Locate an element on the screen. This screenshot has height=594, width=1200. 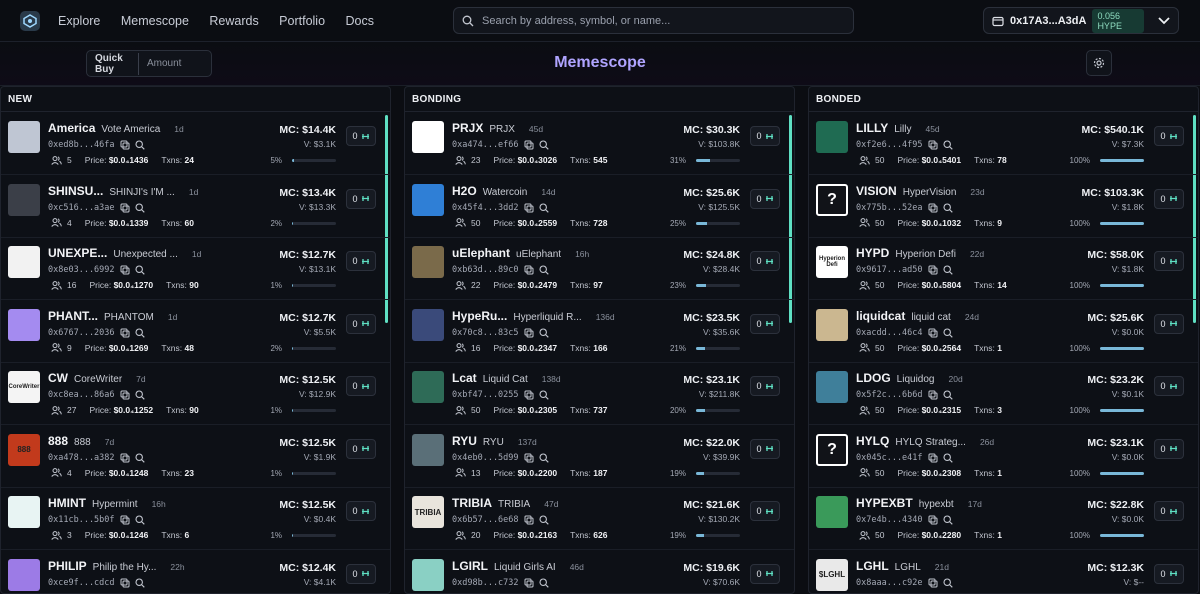
search-box is located at coordinates (653, 20).